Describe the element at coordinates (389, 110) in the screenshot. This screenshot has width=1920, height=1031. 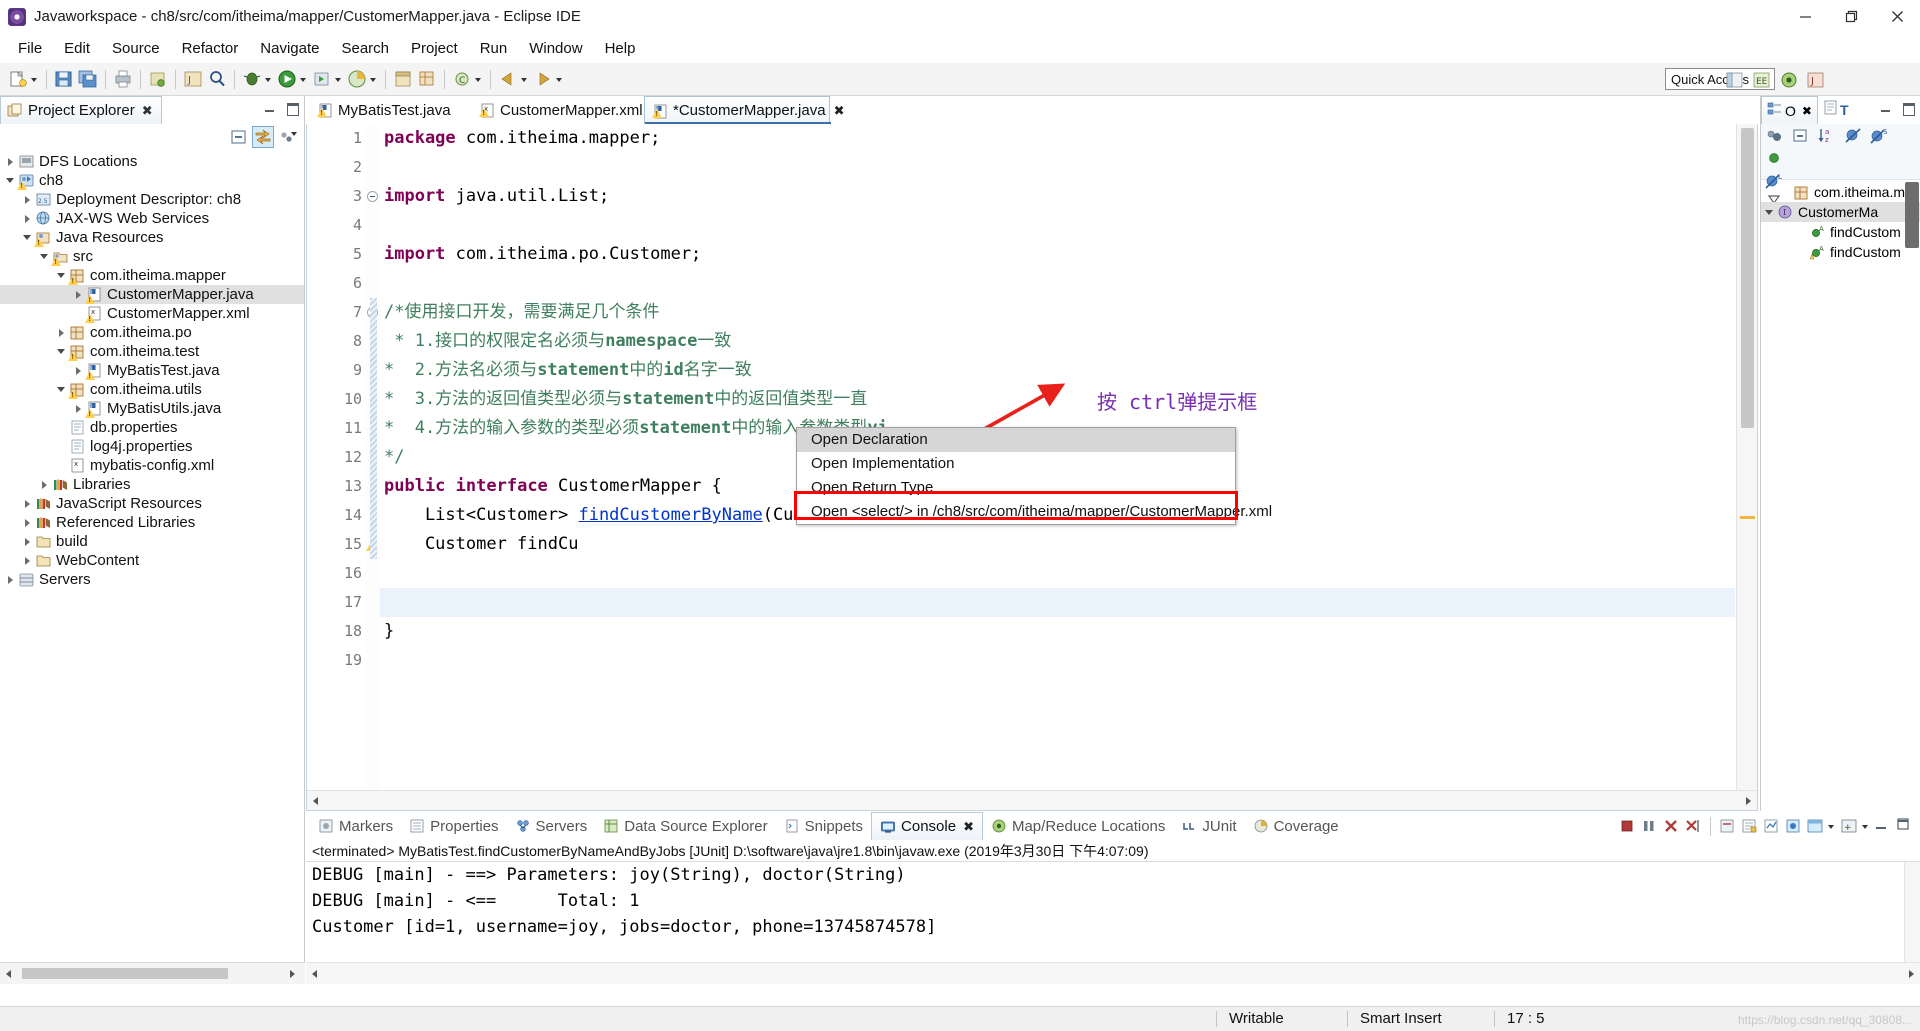
I see `editor-tab-mybatistest.java: J MyBatisTest.java` at that location.